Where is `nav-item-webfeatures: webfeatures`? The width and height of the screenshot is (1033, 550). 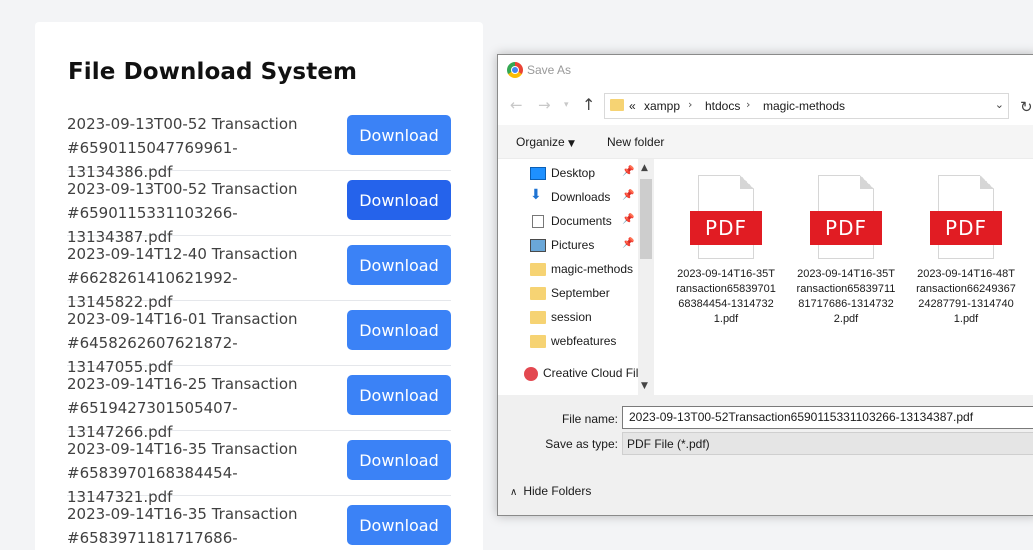 nav-item-webfeatures: webfeatures is located at coordinates (568, 342).